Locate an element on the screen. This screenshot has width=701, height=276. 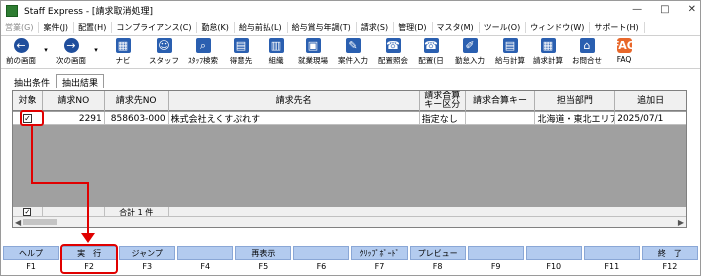
highlight-checkbox-callout is located at coordinates (32, 118).